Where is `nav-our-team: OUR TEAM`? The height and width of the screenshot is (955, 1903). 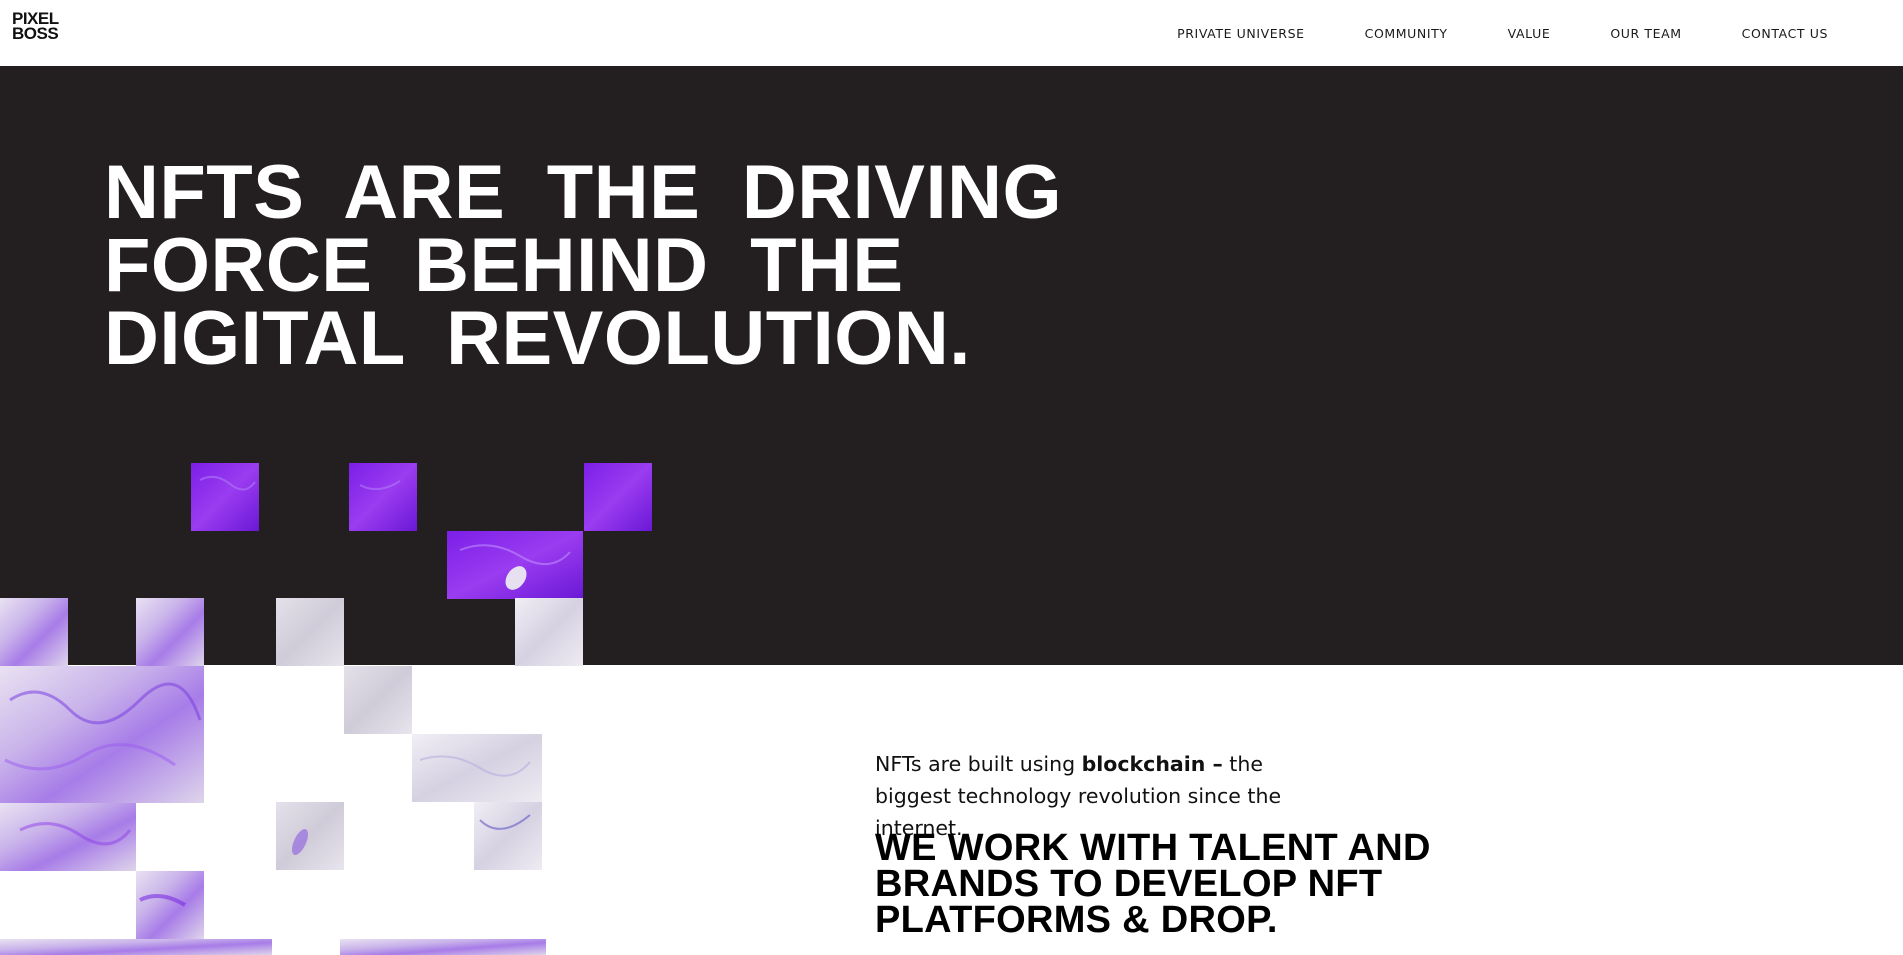 nav-our-team: OUR TEAM is located at coordinates (1645, 33).